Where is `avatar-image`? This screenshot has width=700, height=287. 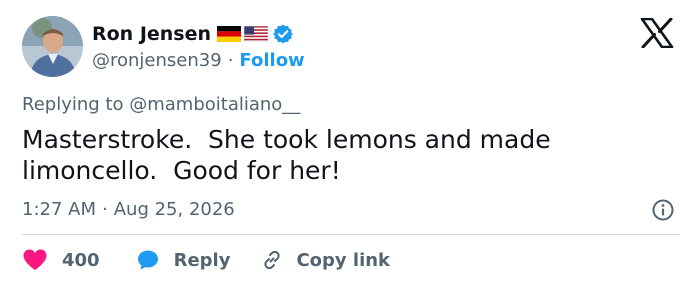
avatar-image is located at coordinates (52, 46).